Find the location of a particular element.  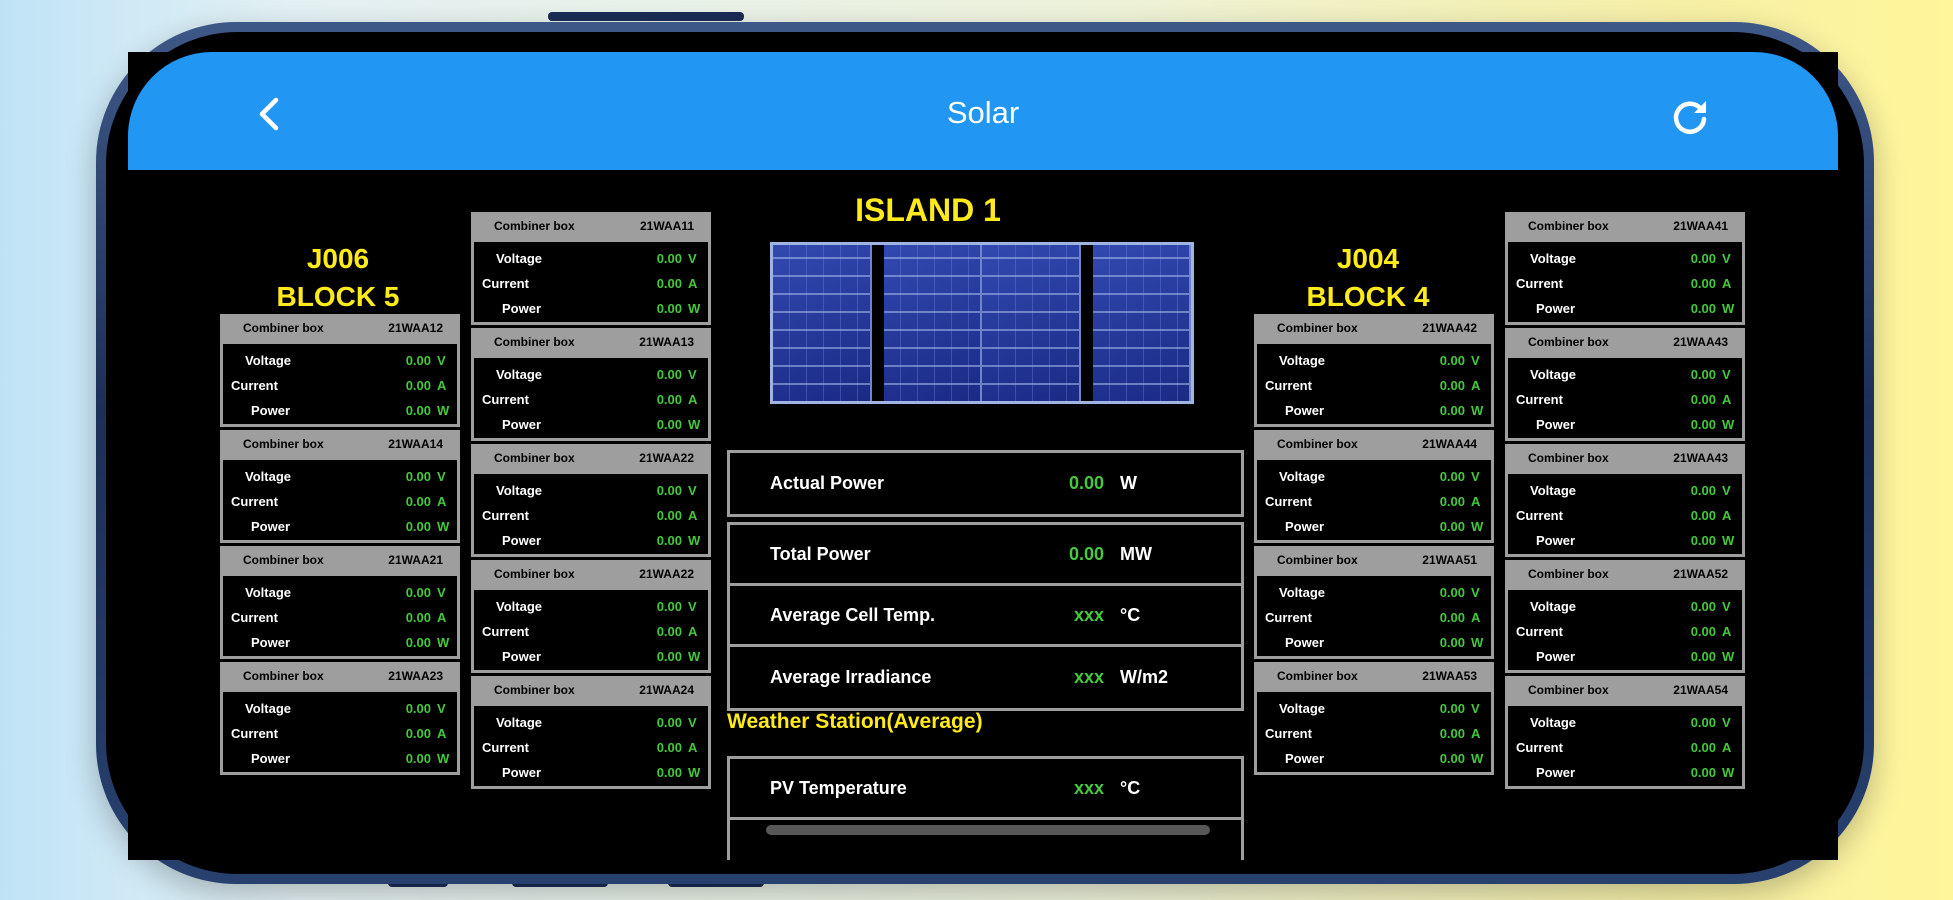

pv-temperature-label: PV Temperature is located at coordinates (838, 787).